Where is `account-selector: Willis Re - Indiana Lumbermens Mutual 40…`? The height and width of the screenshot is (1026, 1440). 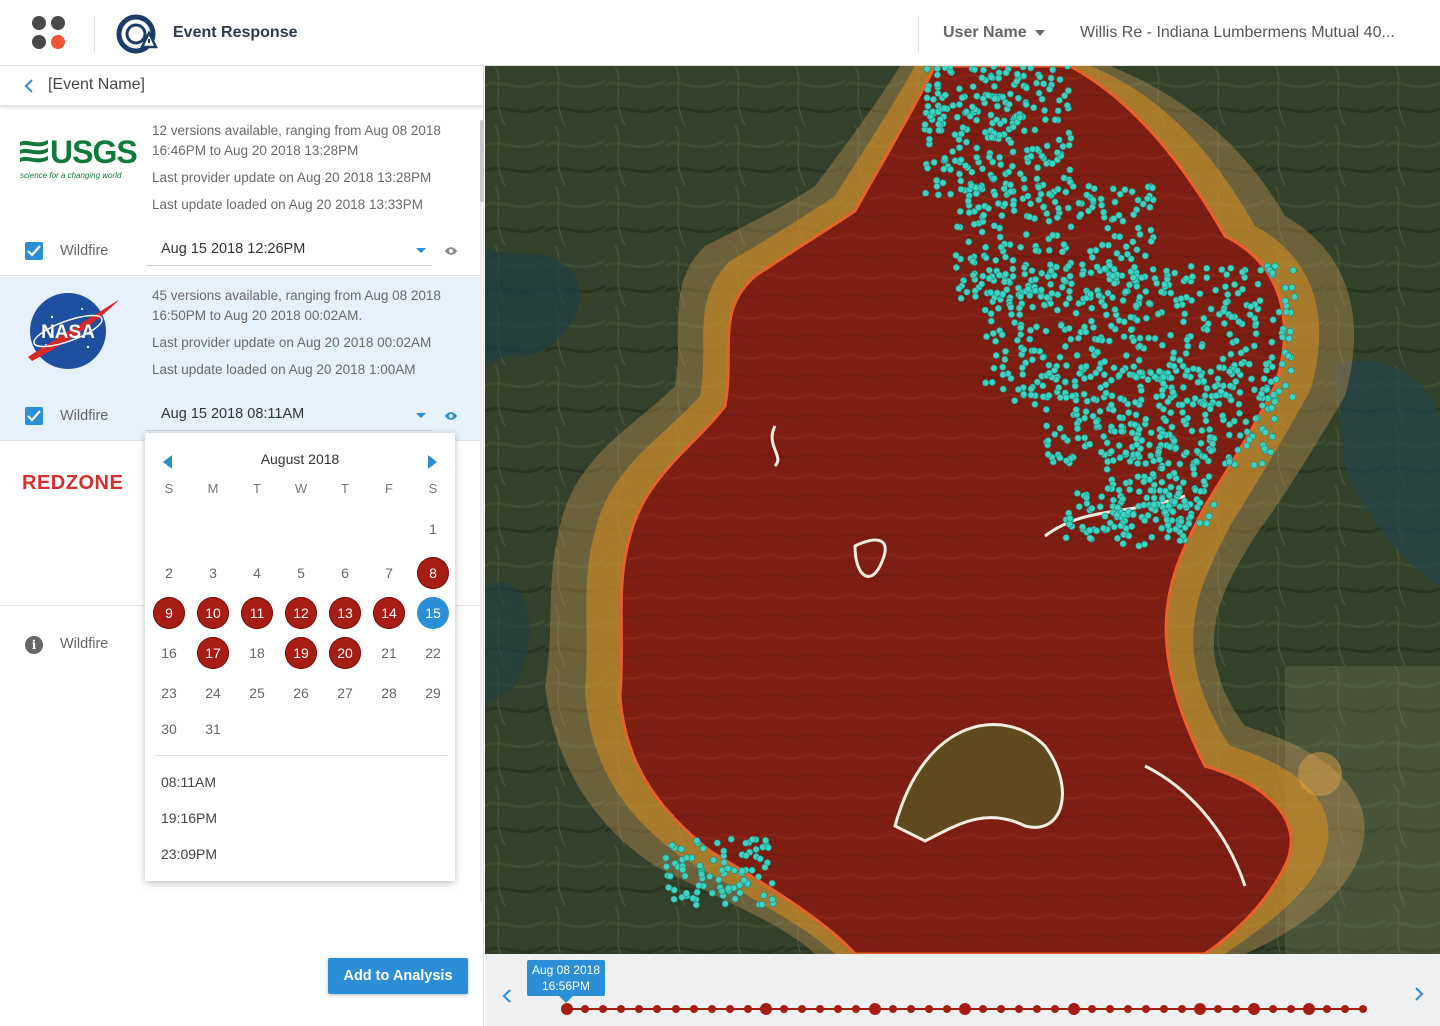 account-selector: Willis Re - Indiana Lumbermens Mutual 40… is located at coordinates (1250, 33).